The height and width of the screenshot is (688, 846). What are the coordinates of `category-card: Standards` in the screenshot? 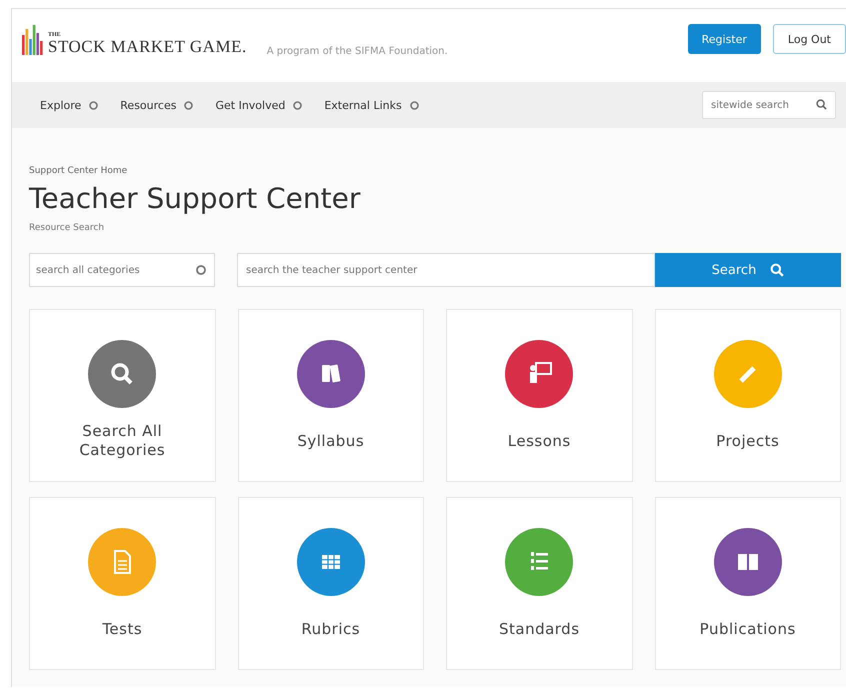 It's located at (539, 583).